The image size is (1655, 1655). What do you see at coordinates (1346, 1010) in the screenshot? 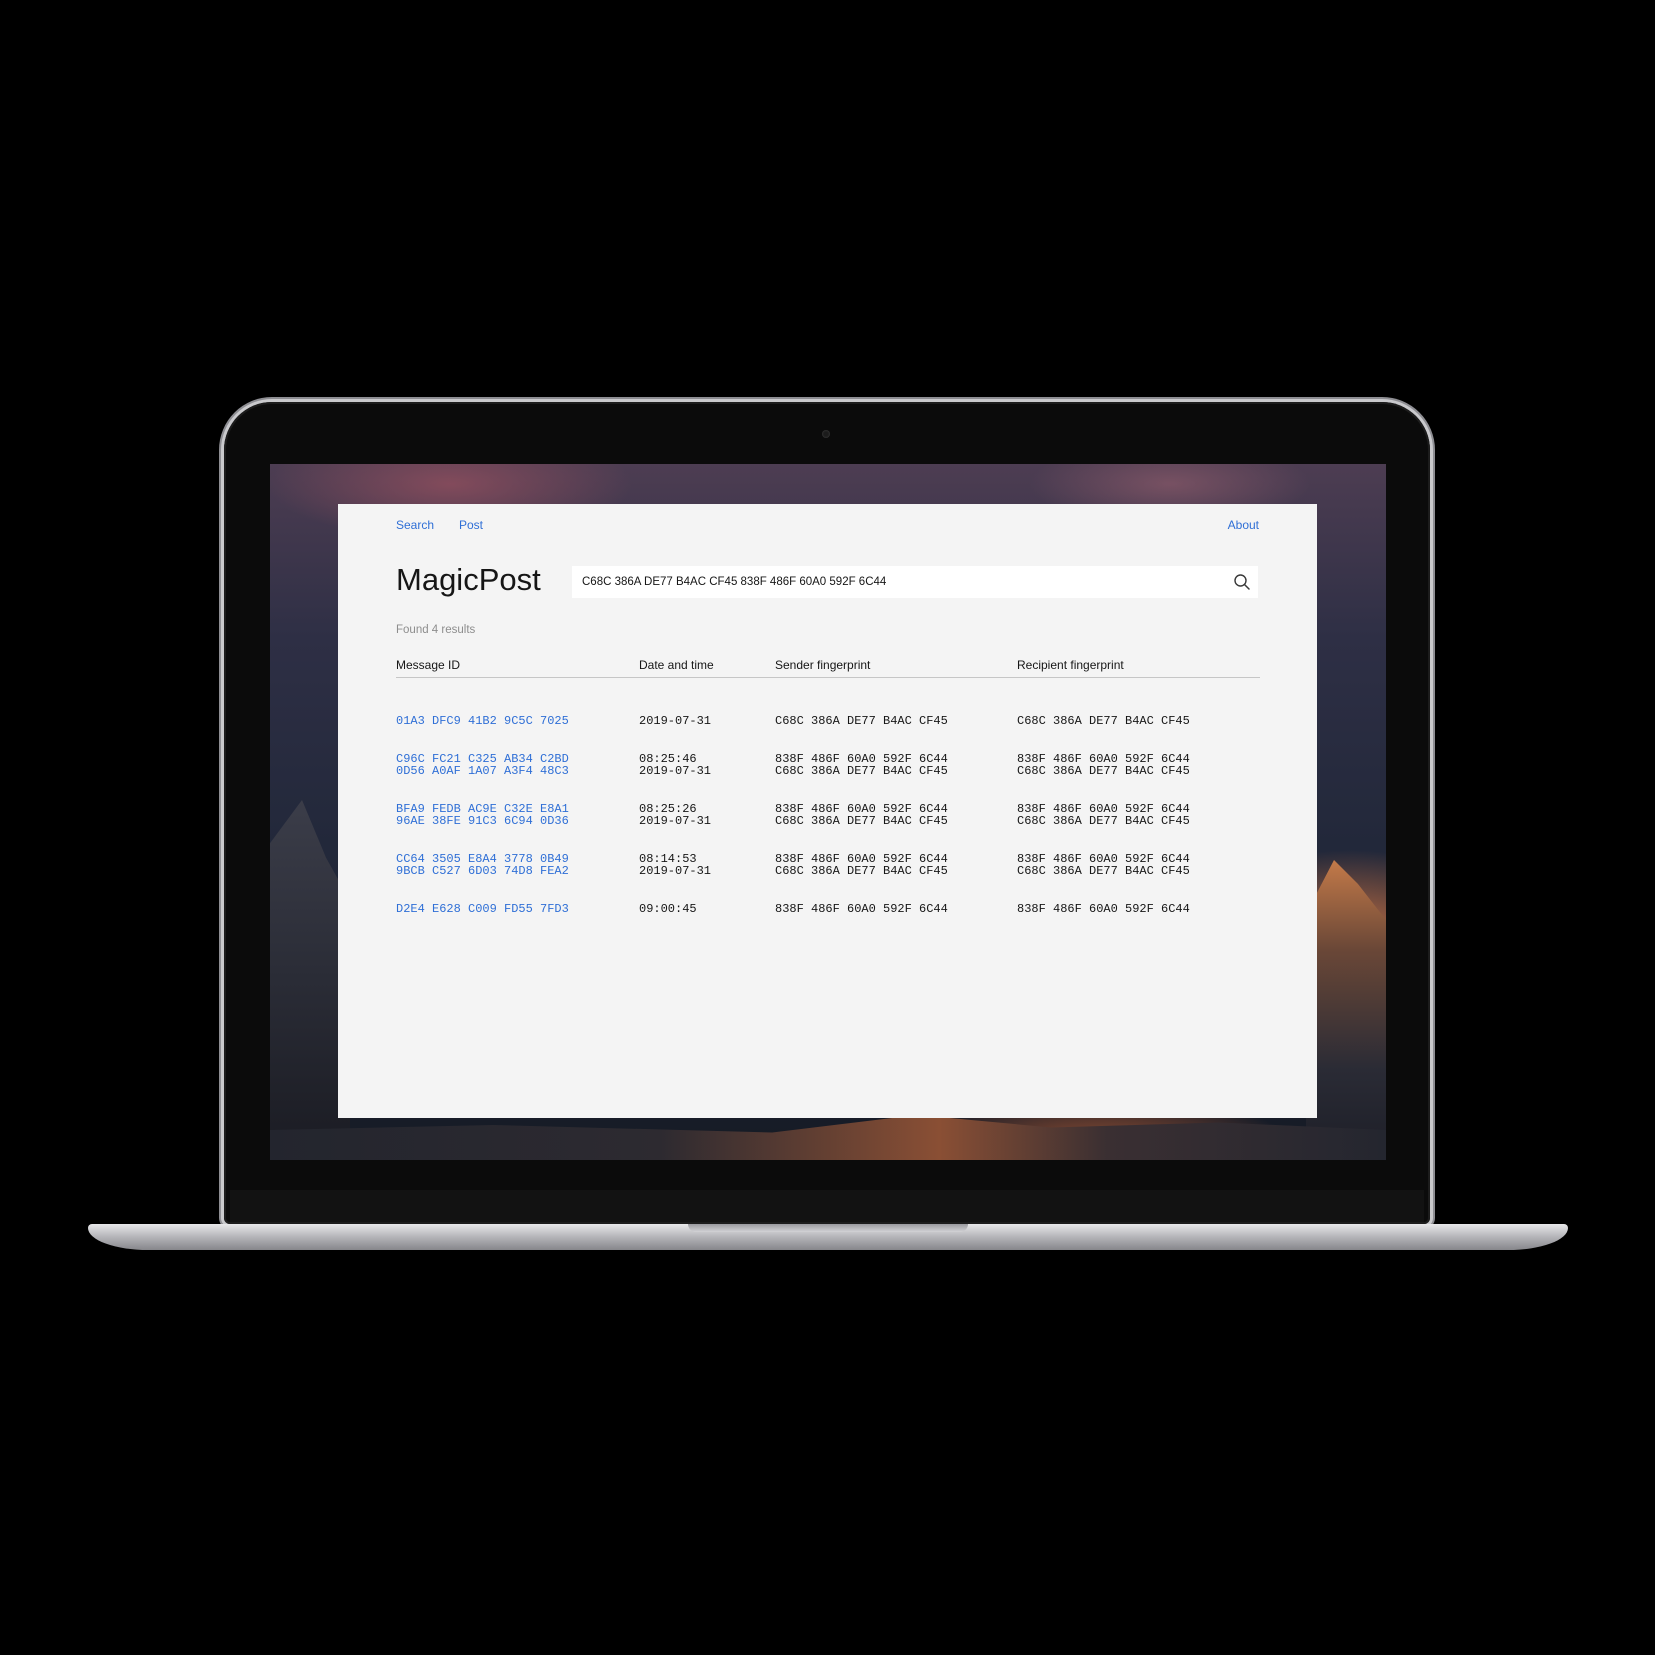
I see `wallpaper-mountain-right` at bounding box center [1346, 1010].